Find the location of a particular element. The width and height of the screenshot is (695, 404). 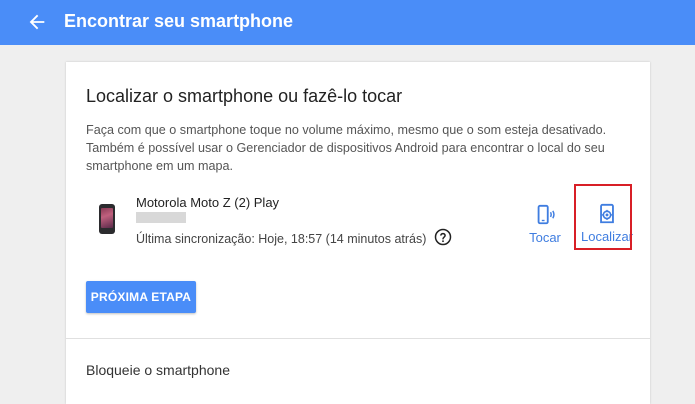

app-bar: Encontrar seu smartphone is located at coordinates (347, 22).